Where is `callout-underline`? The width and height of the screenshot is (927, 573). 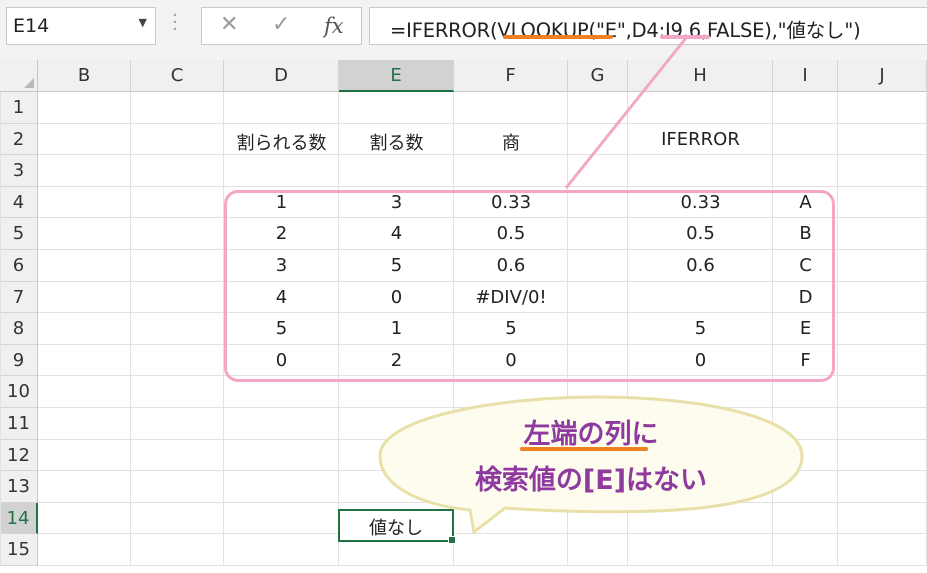 callout-underline is located at coordinates (584, 449).